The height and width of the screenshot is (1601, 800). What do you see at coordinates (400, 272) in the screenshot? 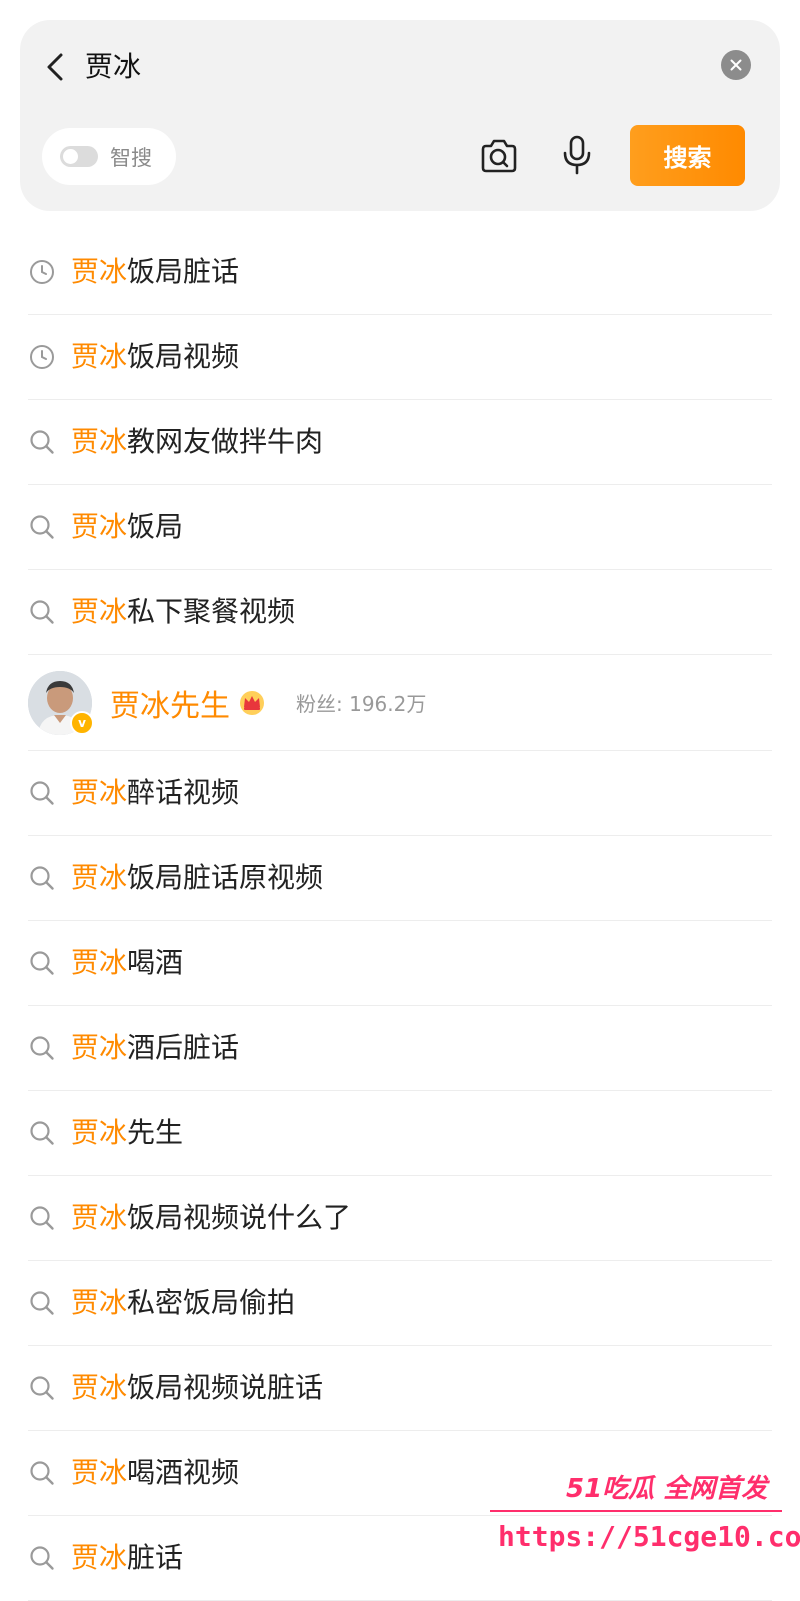
I see `history-item: 贾冰饭局脏话` at bounding box center [400, 272].